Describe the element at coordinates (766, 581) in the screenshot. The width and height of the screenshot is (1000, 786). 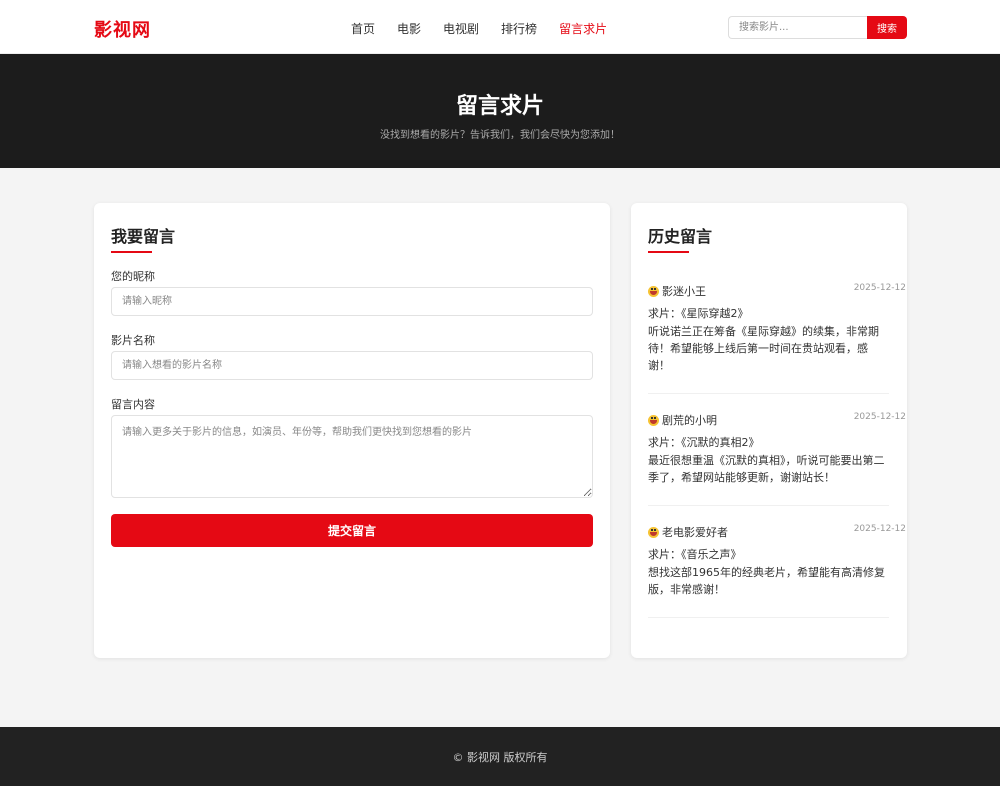
I see `message-body: 想找这部1965年的经典老片，希望能有高清修复版，非常感谢！` at that location.